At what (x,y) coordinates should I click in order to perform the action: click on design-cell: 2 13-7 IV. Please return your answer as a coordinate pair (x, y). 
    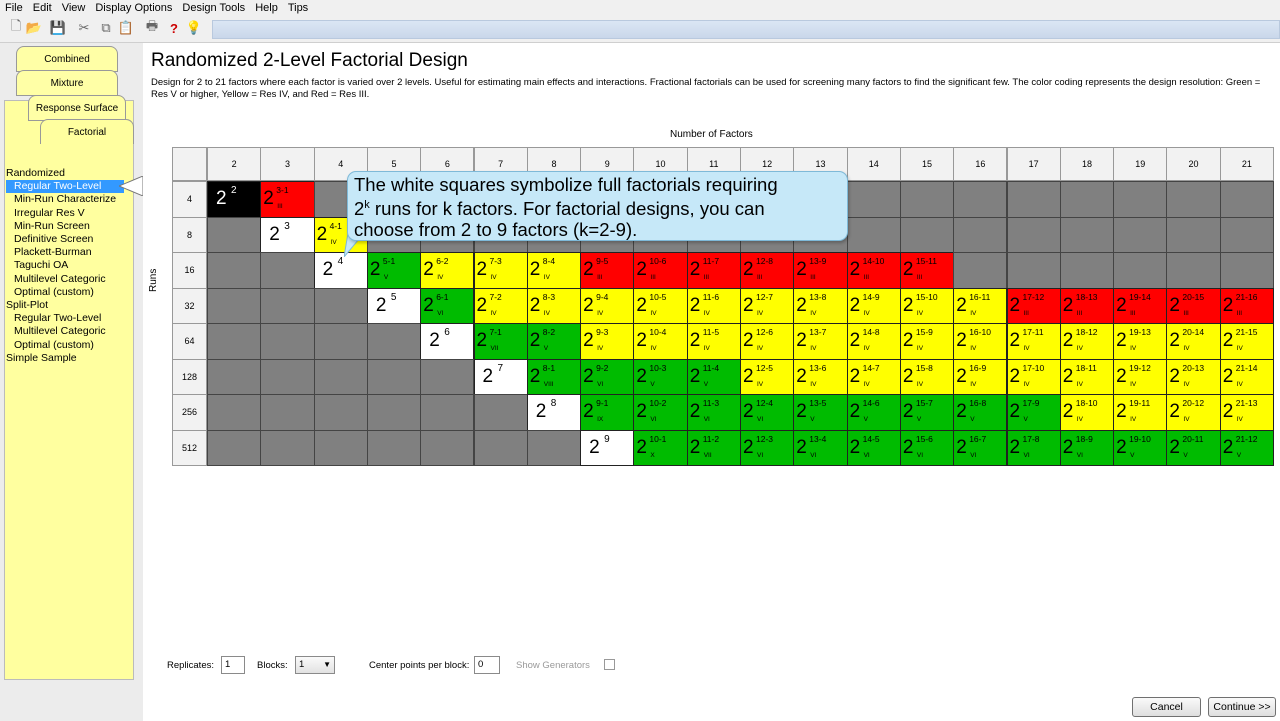
    Looking at the image, I should click on (820, 341).